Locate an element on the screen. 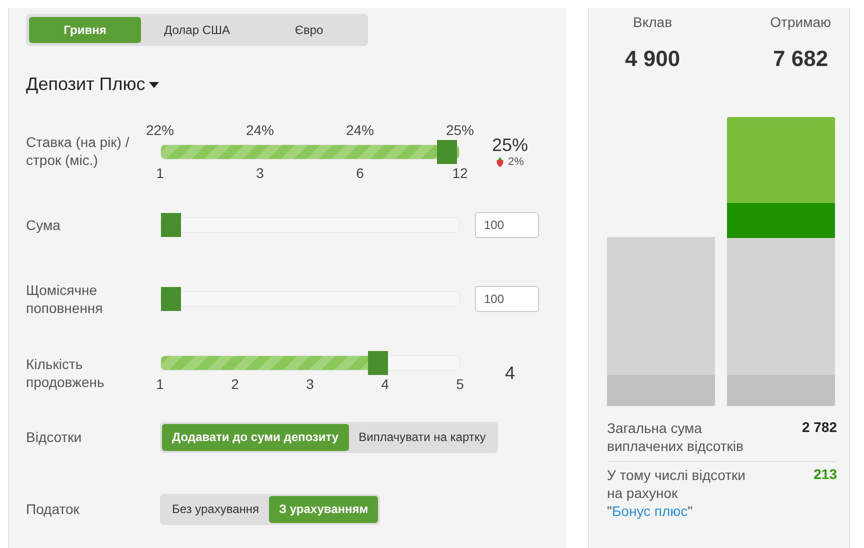  total-value: 213 is located at coordinates (825, 474).